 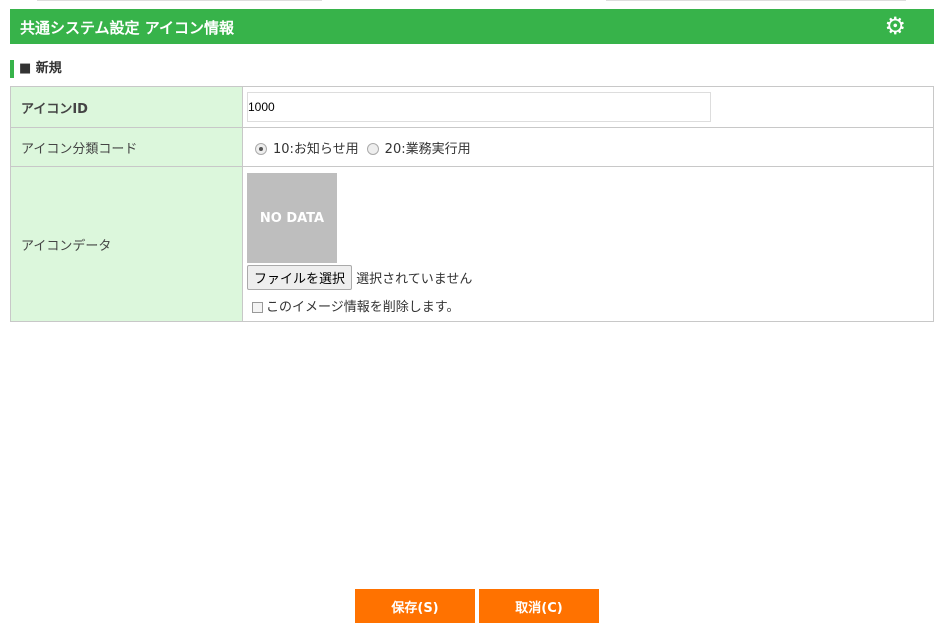 I want to click on cancel-button: 取消(C), so click(x=539, y=606).